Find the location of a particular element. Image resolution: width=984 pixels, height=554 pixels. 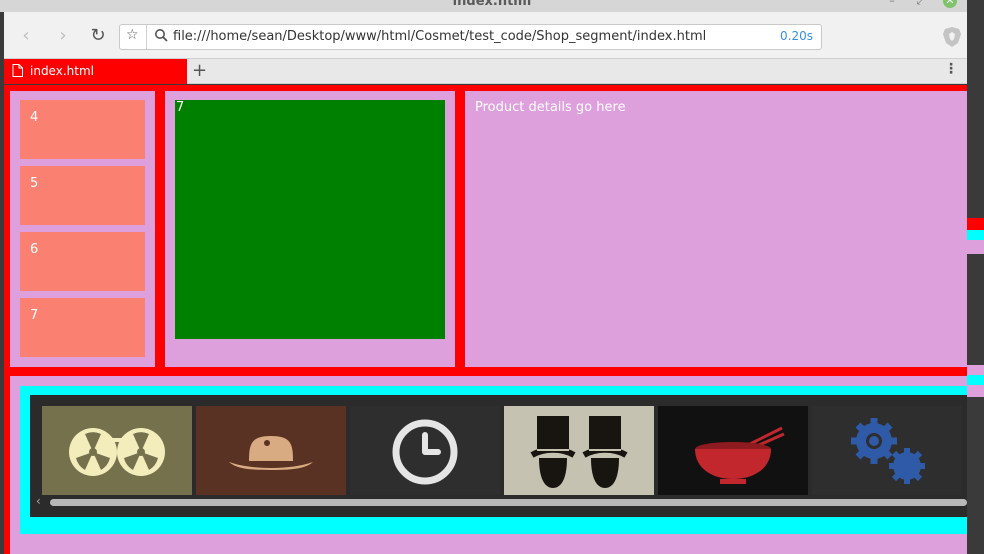

product-preview-panel: 7 is located at coordinates (310, 229).